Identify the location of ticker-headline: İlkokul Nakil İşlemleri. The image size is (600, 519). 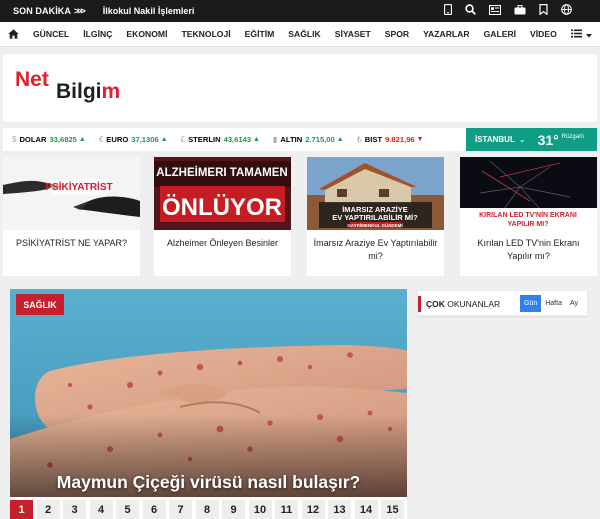
(149, 11).